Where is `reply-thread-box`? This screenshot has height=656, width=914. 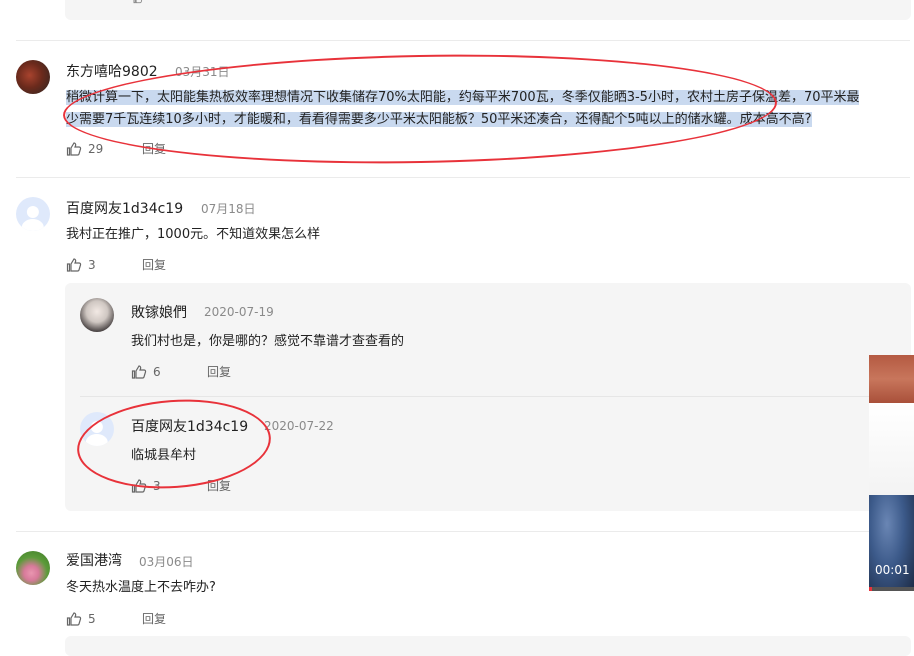
reply-thread-box is located at coordinates (488, 646).